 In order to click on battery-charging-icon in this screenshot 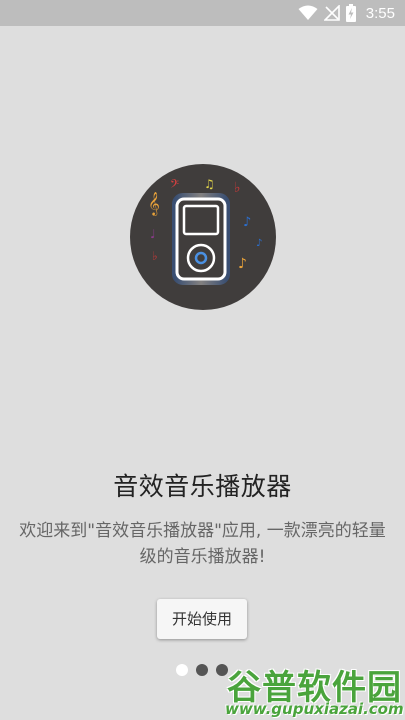, I will do `click(350, 13)`.